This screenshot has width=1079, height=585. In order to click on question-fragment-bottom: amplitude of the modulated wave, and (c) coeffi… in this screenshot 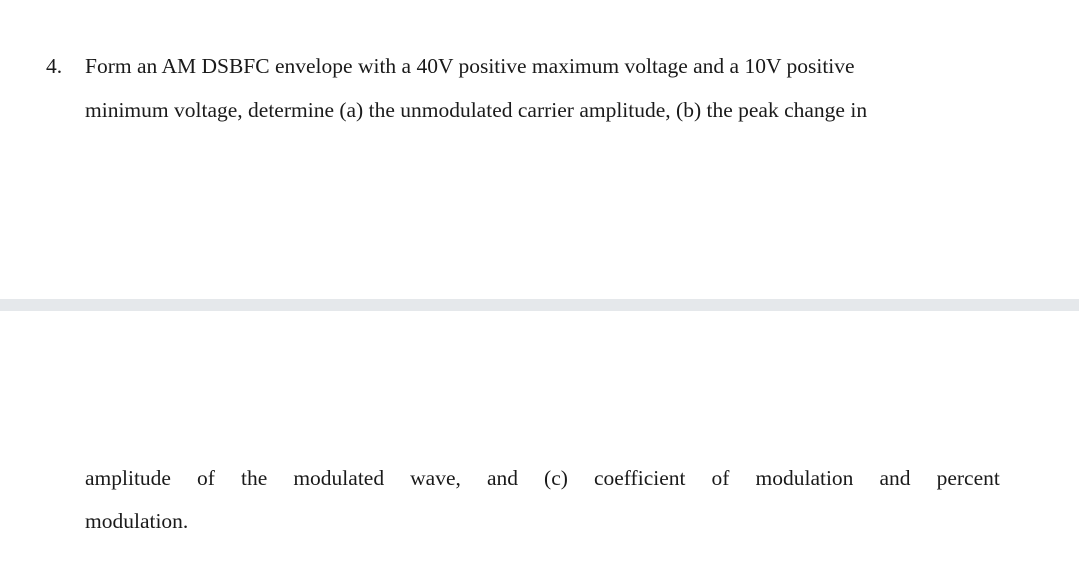, I will do `click(542, 500)`.